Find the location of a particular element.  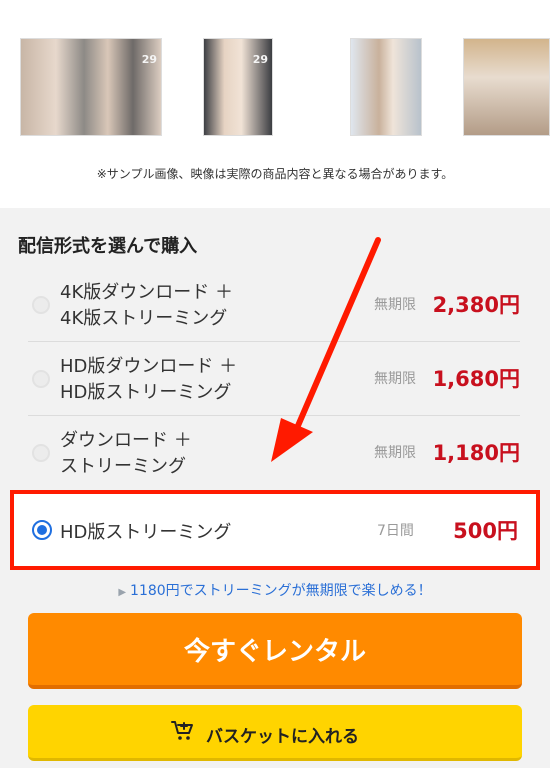

option-price: 2,380円 is located at coordinates (476, 305).